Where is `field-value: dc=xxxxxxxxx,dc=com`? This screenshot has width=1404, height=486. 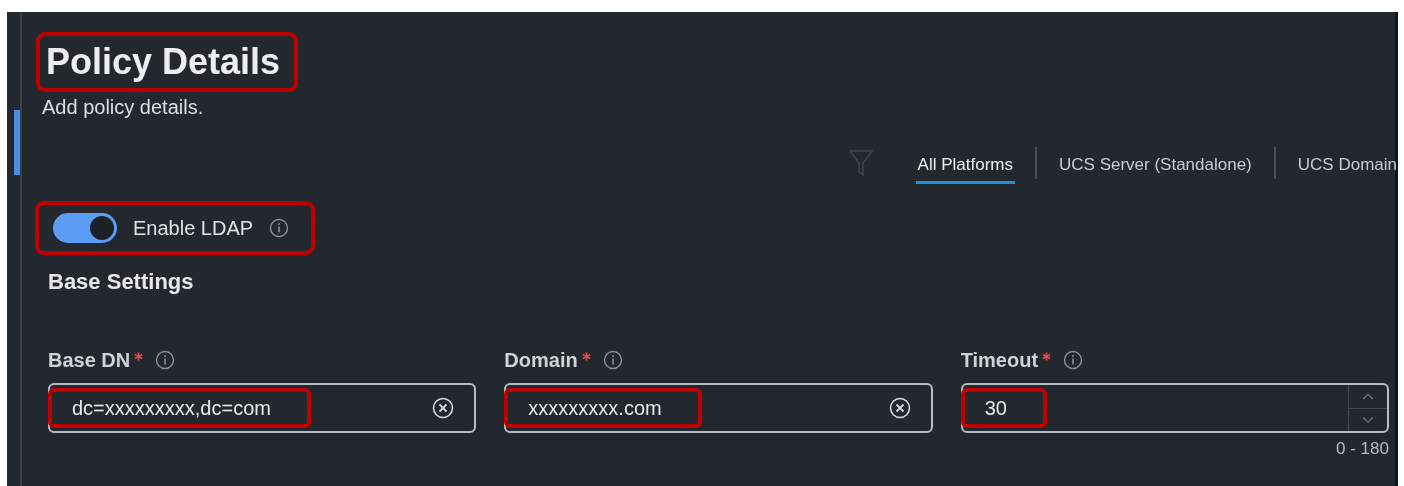 field-value: dc=xxxxxxxxx,dc=com is located at coordinates (171, 408).